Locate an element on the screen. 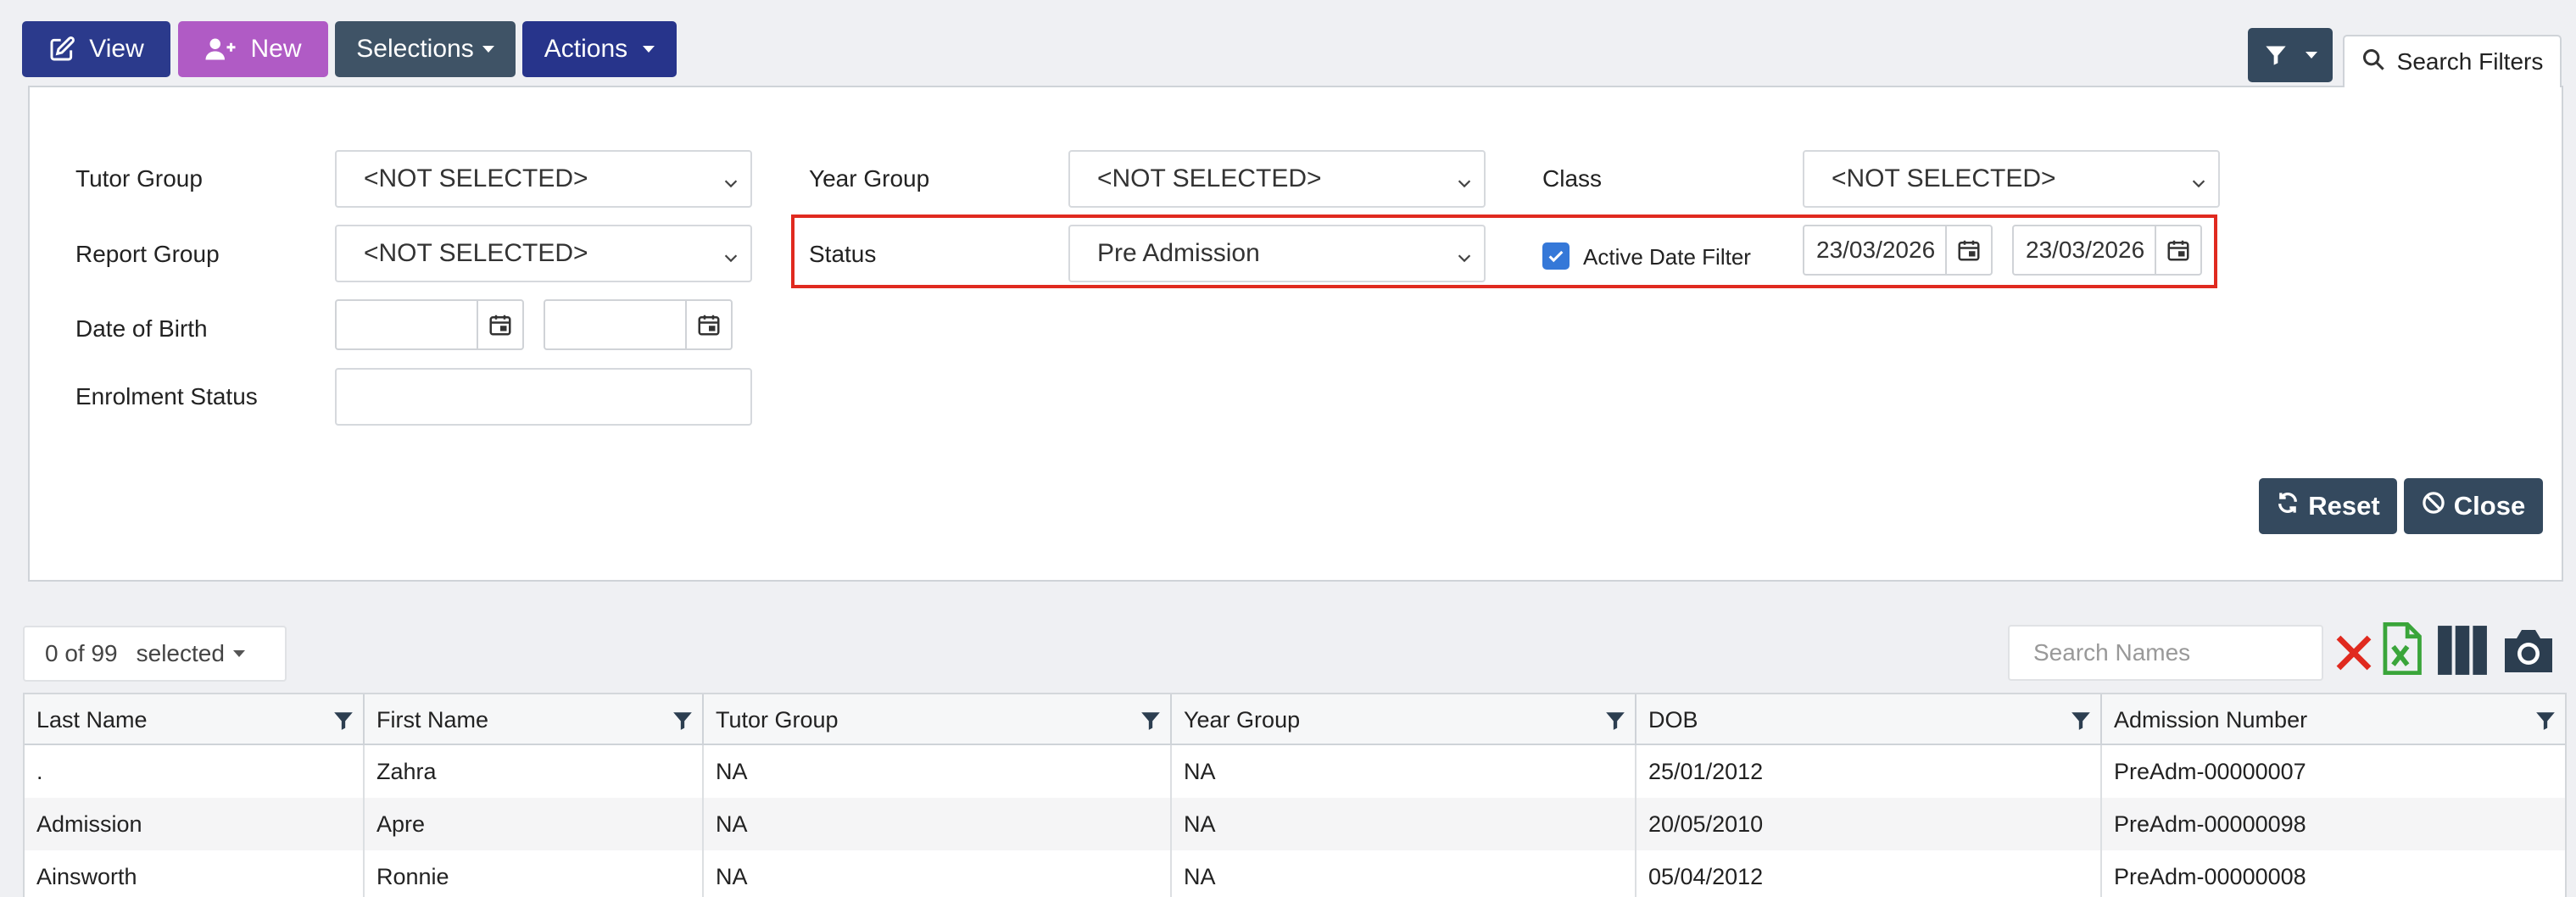 The width and height of the screenshot is (2576, 897). cell-admission-number: PreAdm-00000098 is located at coordinates (2210, 824).